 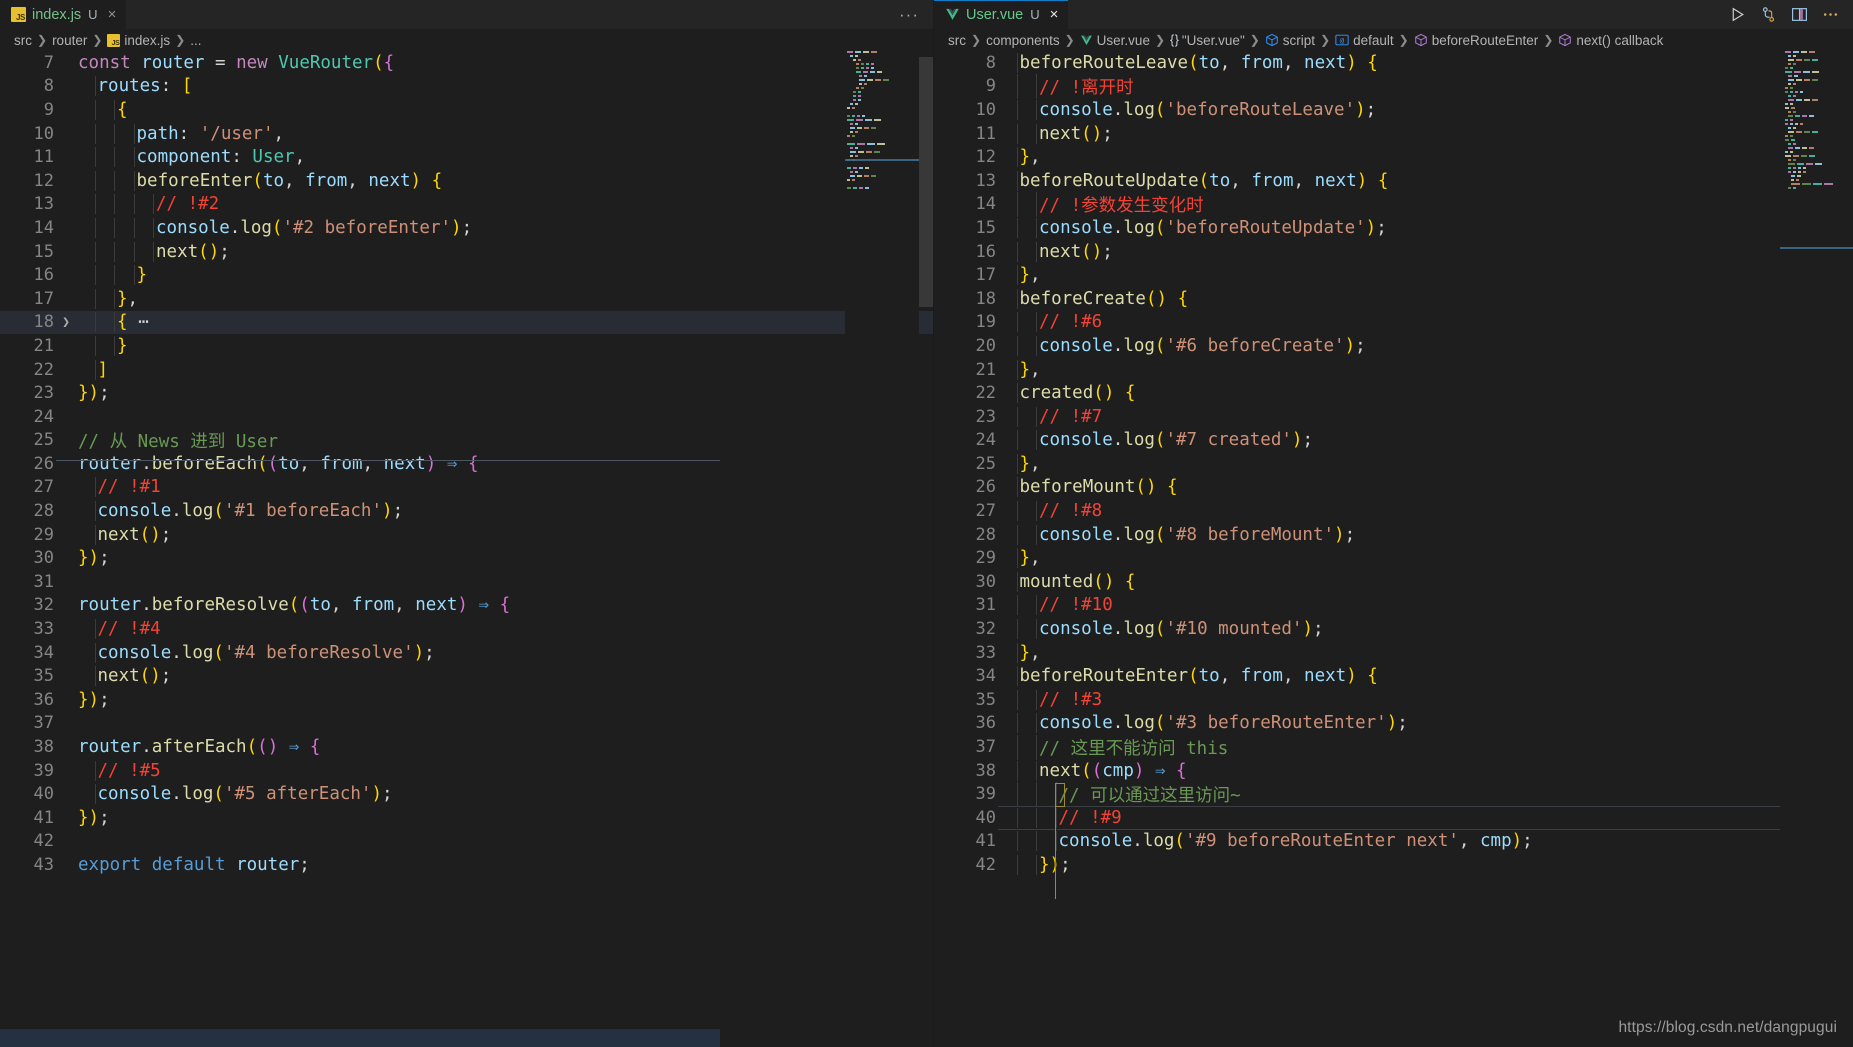 I want to click on code-line: 11 component: User,, so click(x=466, y=157).